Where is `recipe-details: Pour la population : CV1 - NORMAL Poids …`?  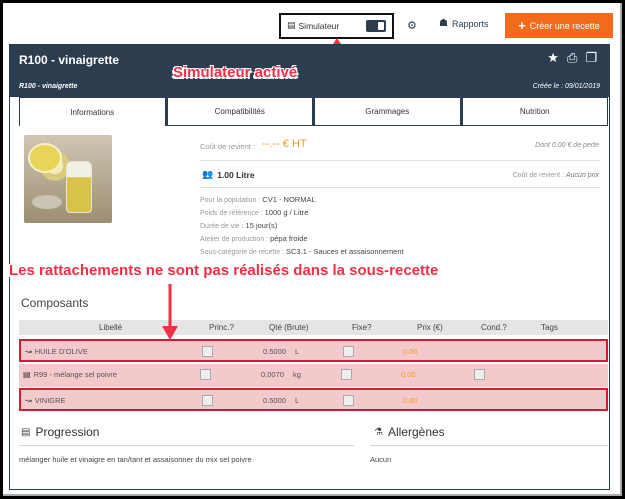
recipe-details: Pour la population : CV1 - NORMAL Poids … is located at coordinates (302, 226).